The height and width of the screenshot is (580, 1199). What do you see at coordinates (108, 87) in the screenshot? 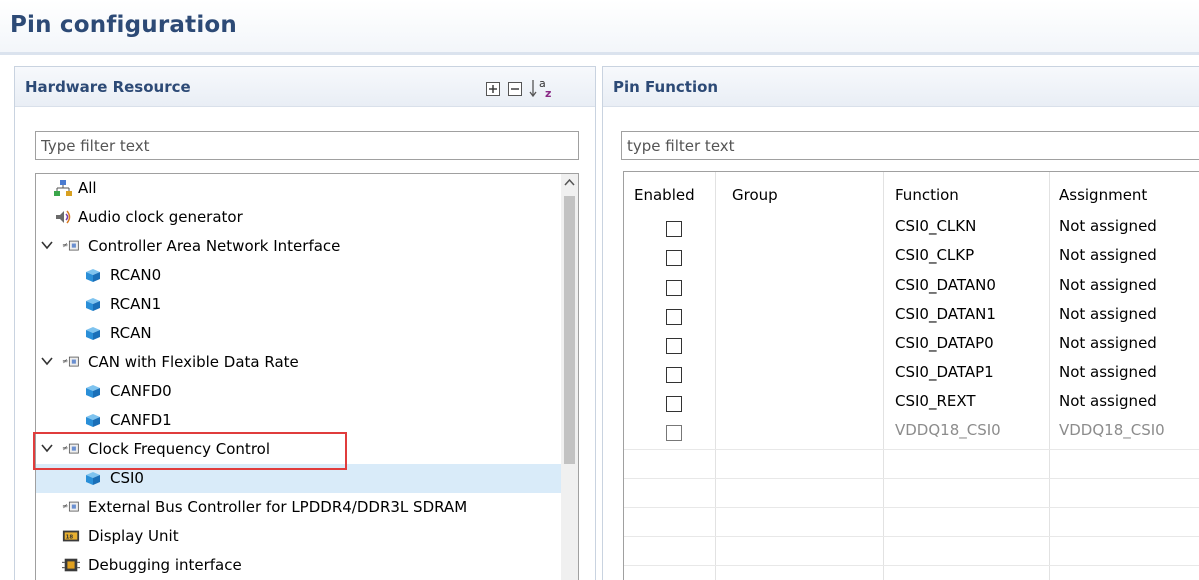
I see `hardware-resource-title: Hardware Resource` at bounding box center [108, 87].